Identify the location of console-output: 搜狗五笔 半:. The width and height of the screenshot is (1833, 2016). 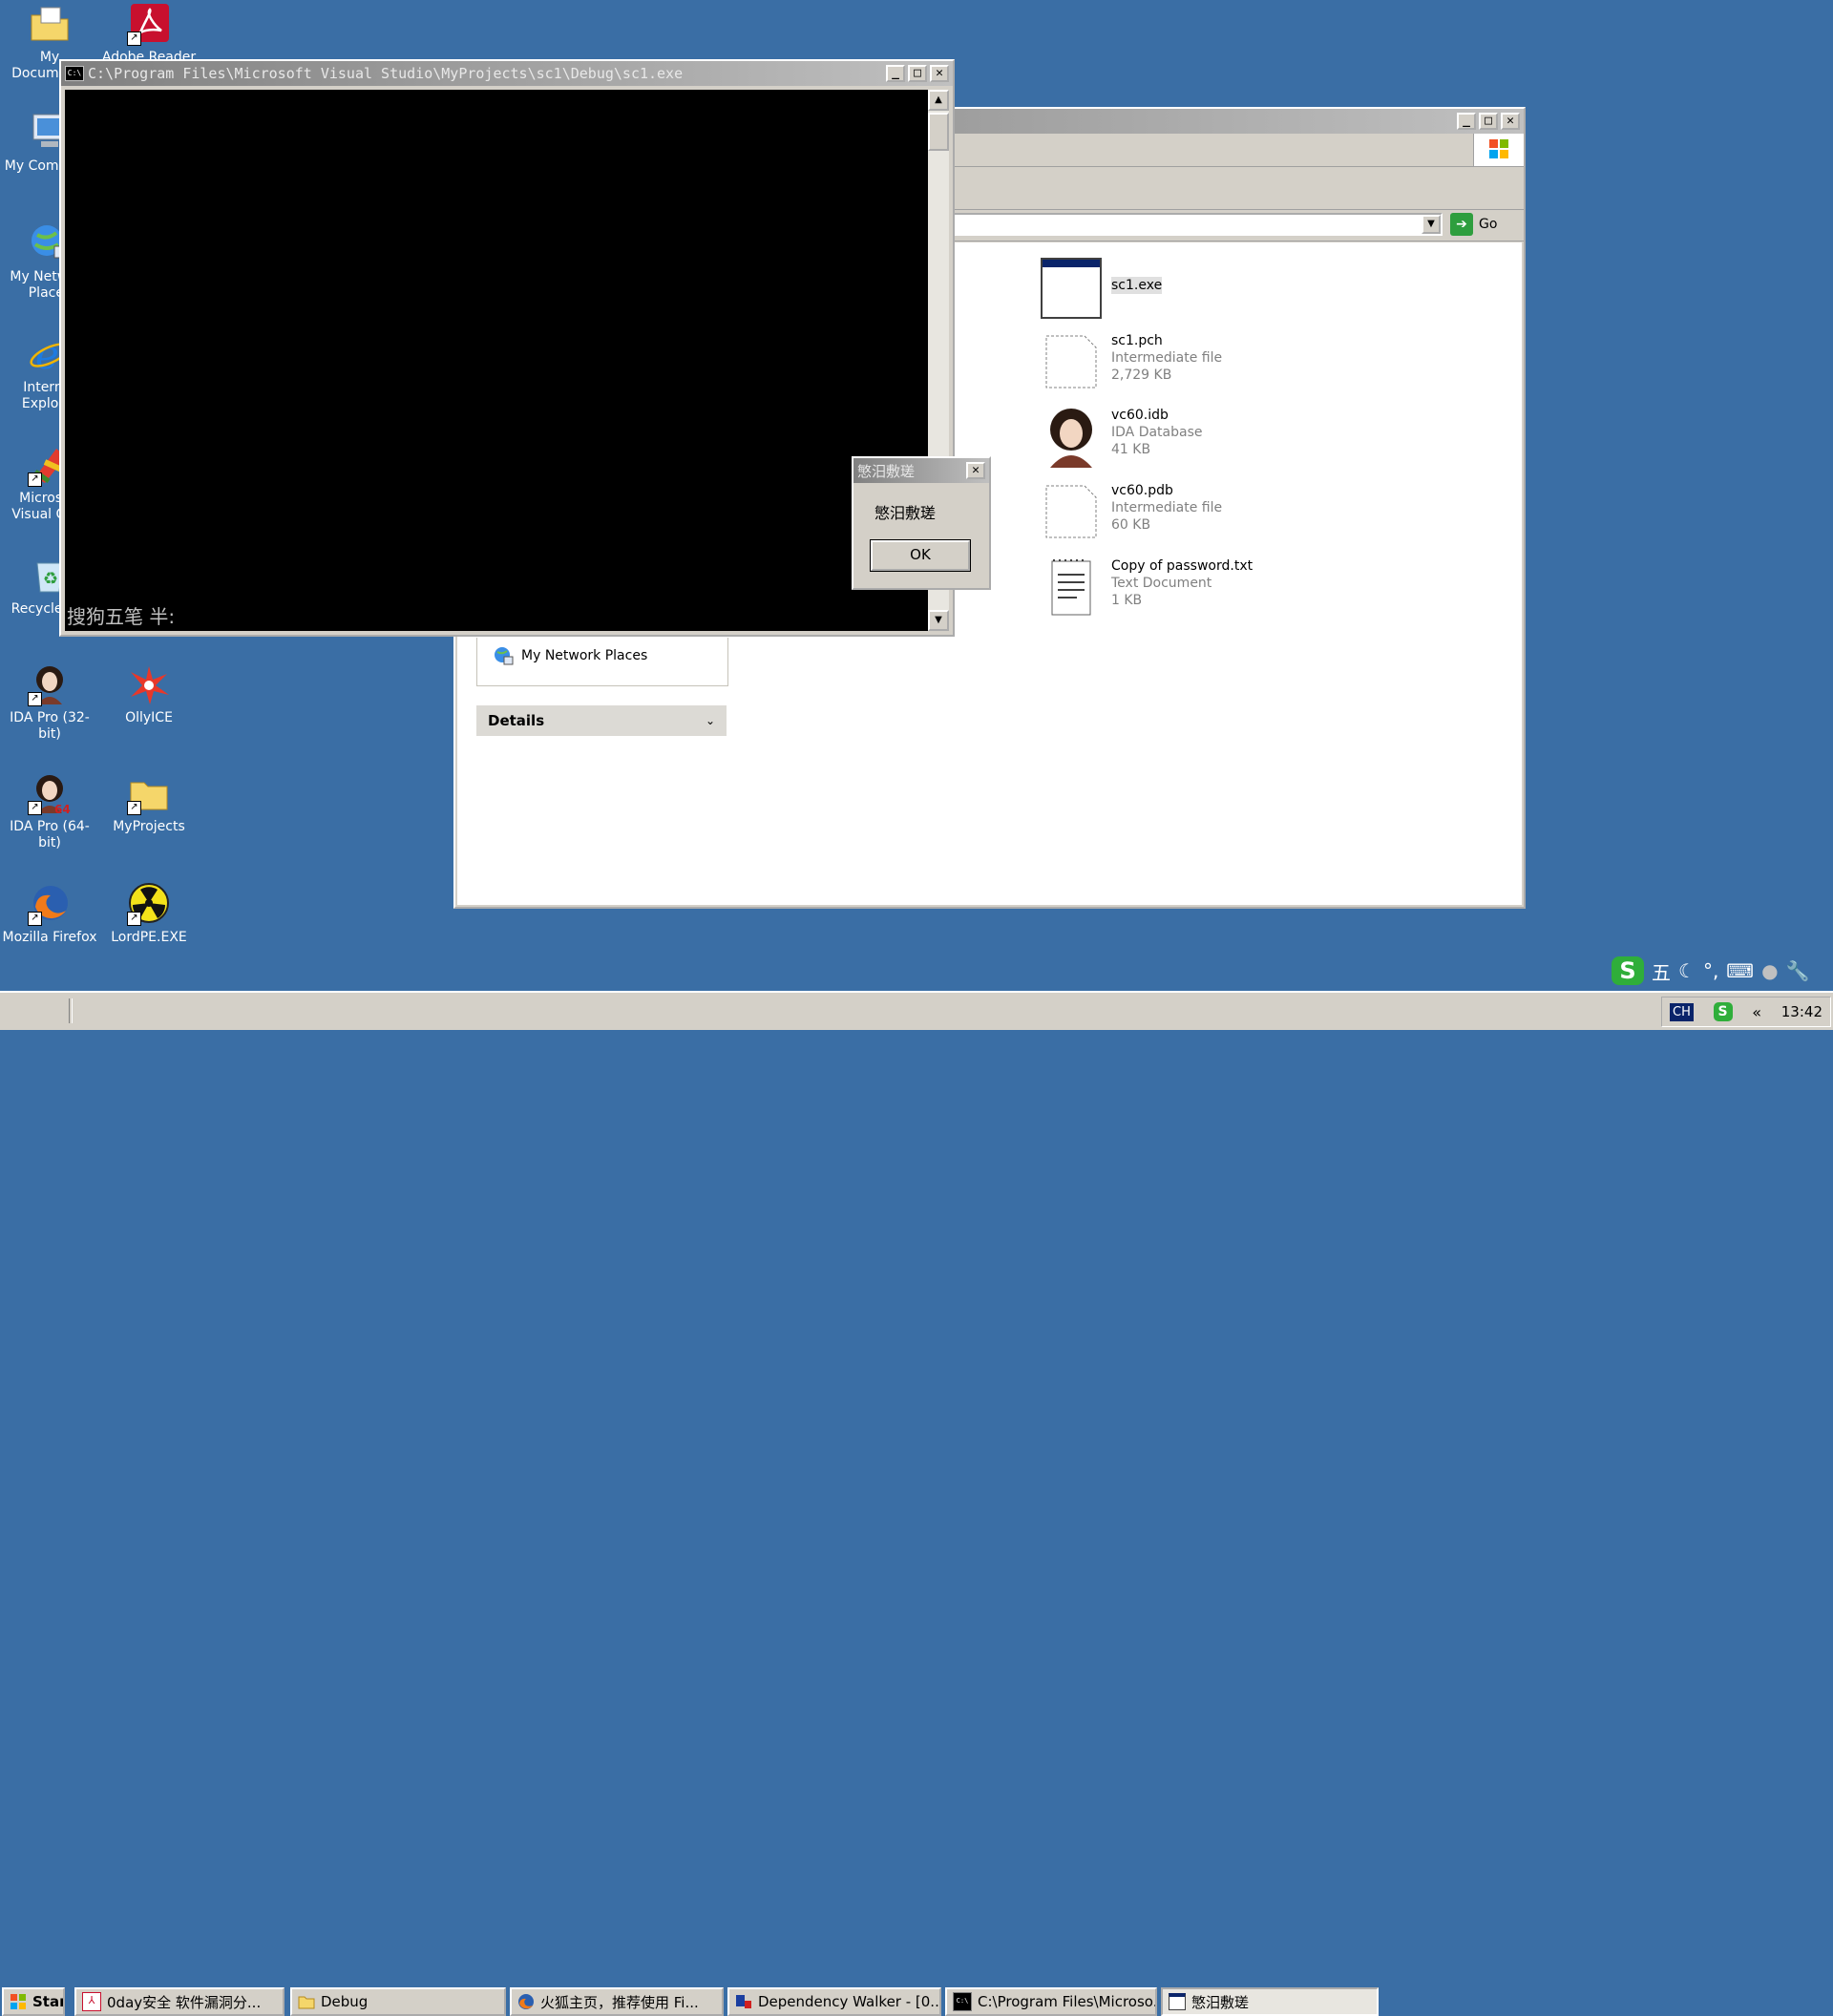
(497, 361).